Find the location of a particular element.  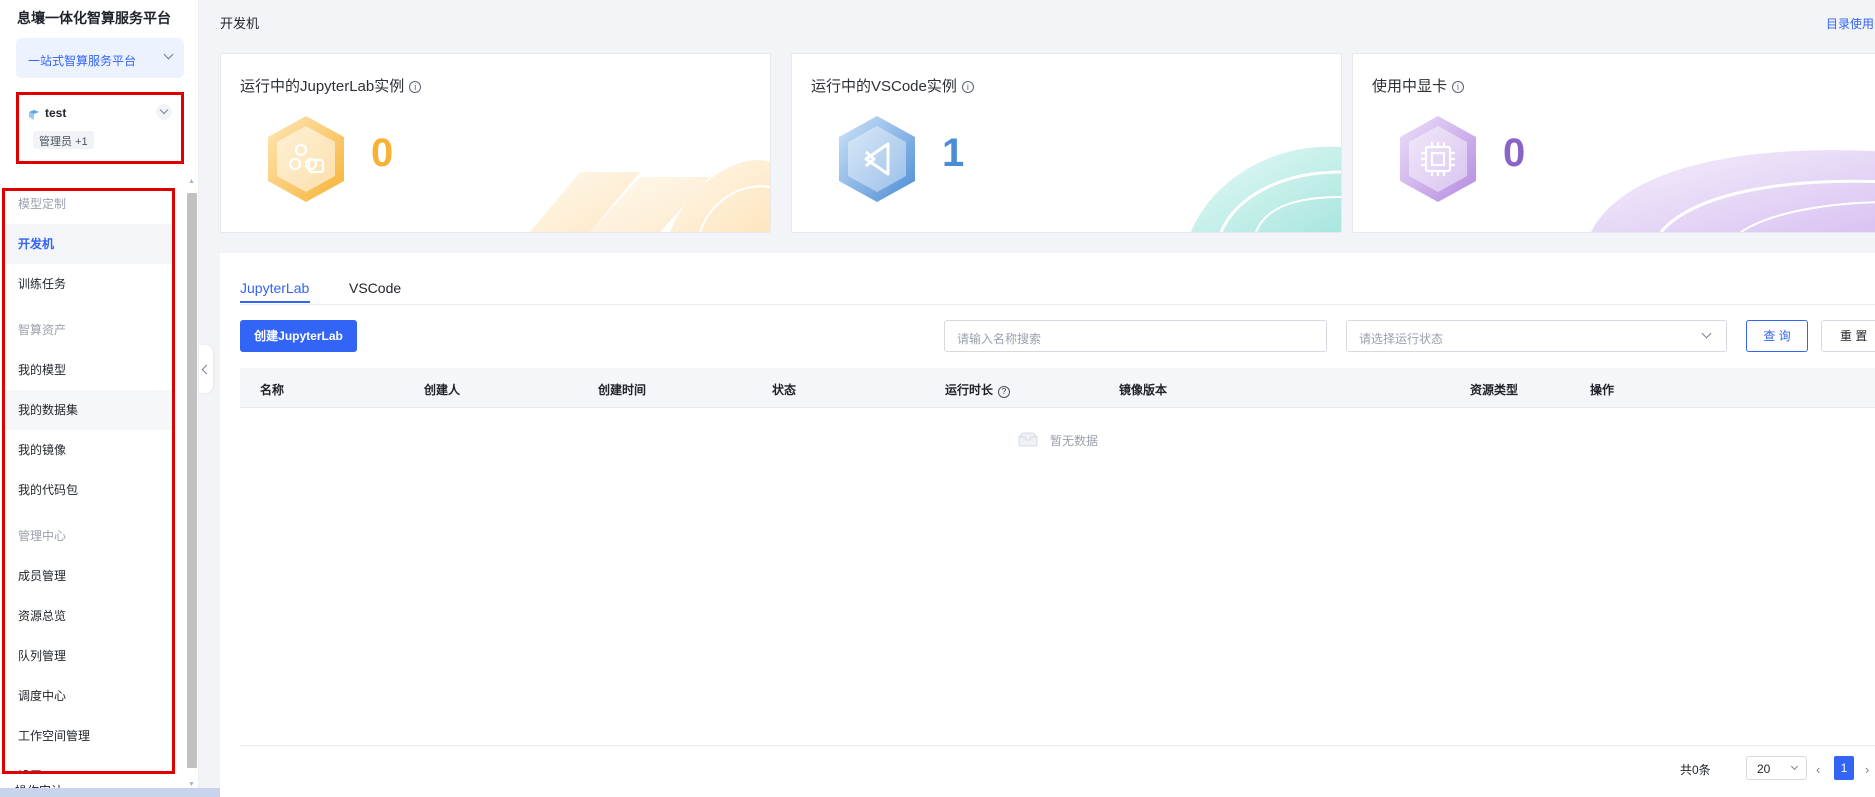

sidebar-item-my-images: 我的镜像 is located at coordinates (88, 450).